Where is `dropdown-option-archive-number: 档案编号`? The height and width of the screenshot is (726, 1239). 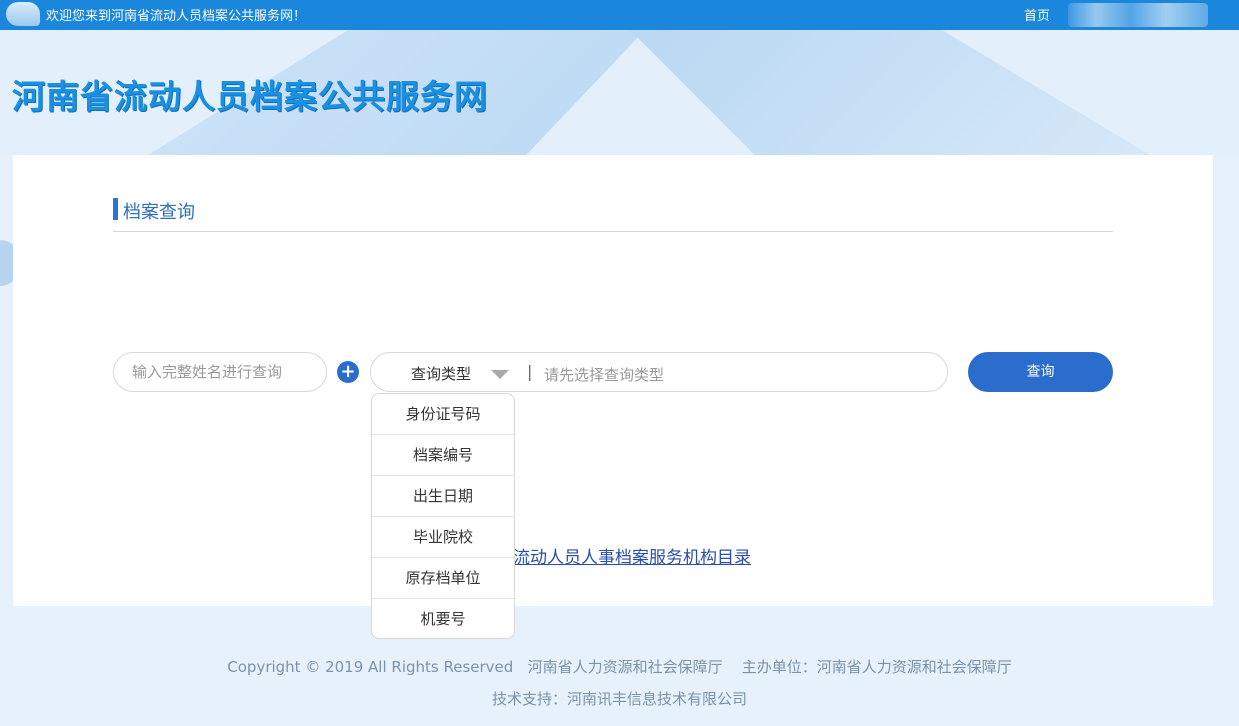
dropdown-option-archive-number: 档案编号 is located at coordinates (443, 455).